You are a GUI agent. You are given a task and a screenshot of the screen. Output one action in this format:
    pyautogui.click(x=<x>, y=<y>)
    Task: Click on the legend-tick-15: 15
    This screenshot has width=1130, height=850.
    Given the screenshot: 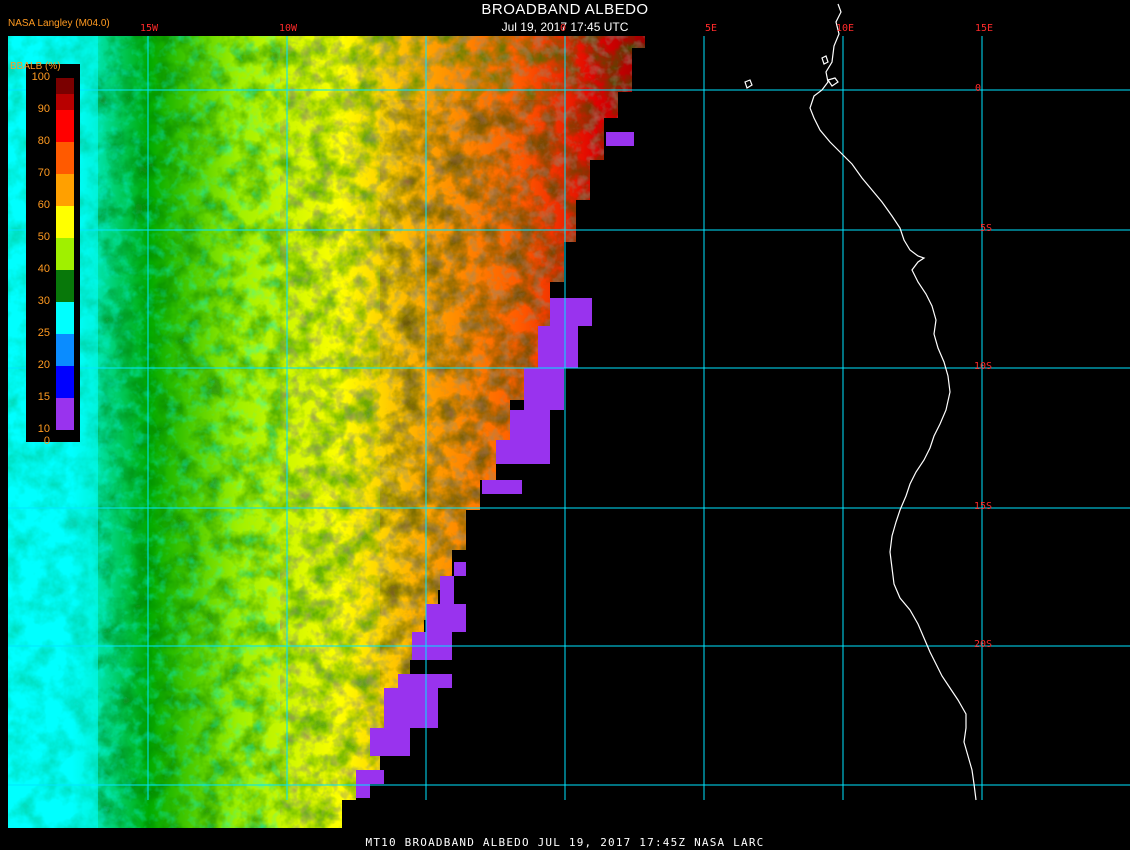 What is the action you would take?
    pyautogui.click(x=43, y=397)
    